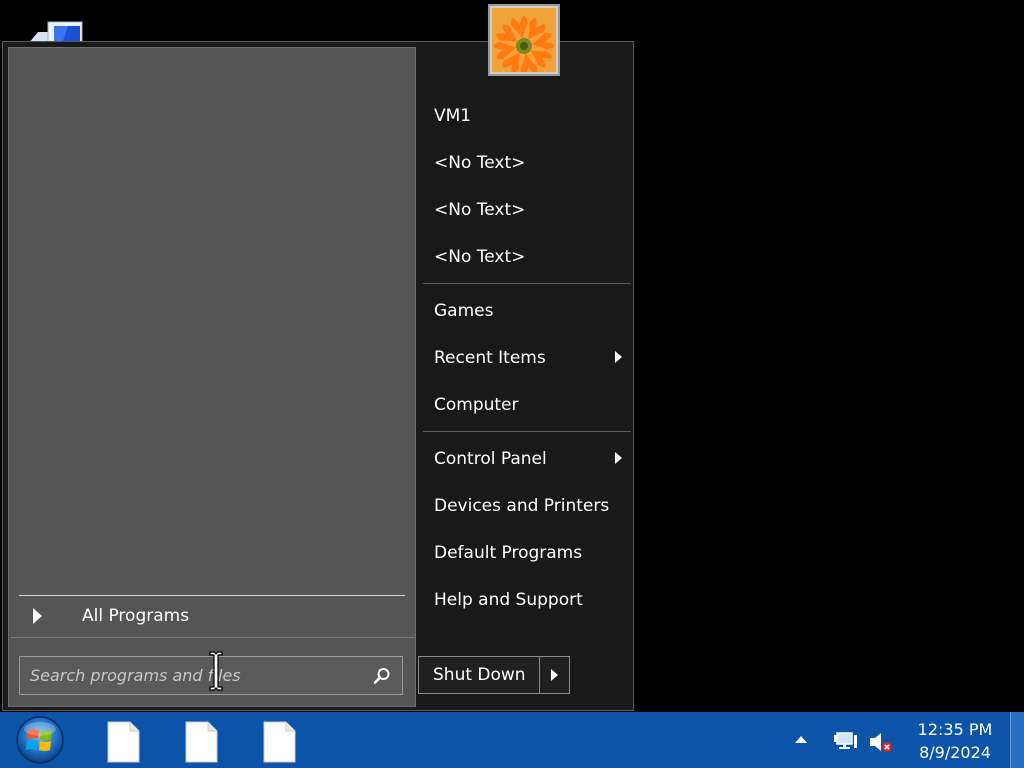 This screenshot has height=768, width=1024. What do you see at coordinates (40, 740) in the screenshot?
I see `windows-start-orb-icon` at bounding box center [40, 740].